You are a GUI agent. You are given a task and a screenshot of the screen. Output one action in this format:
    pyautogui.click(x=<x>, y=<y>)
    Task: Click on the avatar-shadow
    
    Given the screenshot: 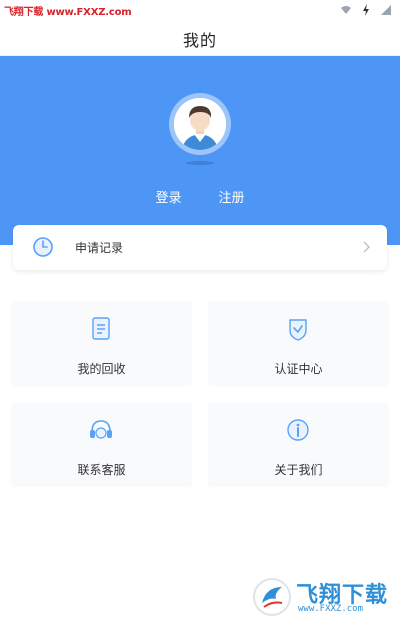 What is the action you would take?
    pyautogui.click(x=200, y=163)
    